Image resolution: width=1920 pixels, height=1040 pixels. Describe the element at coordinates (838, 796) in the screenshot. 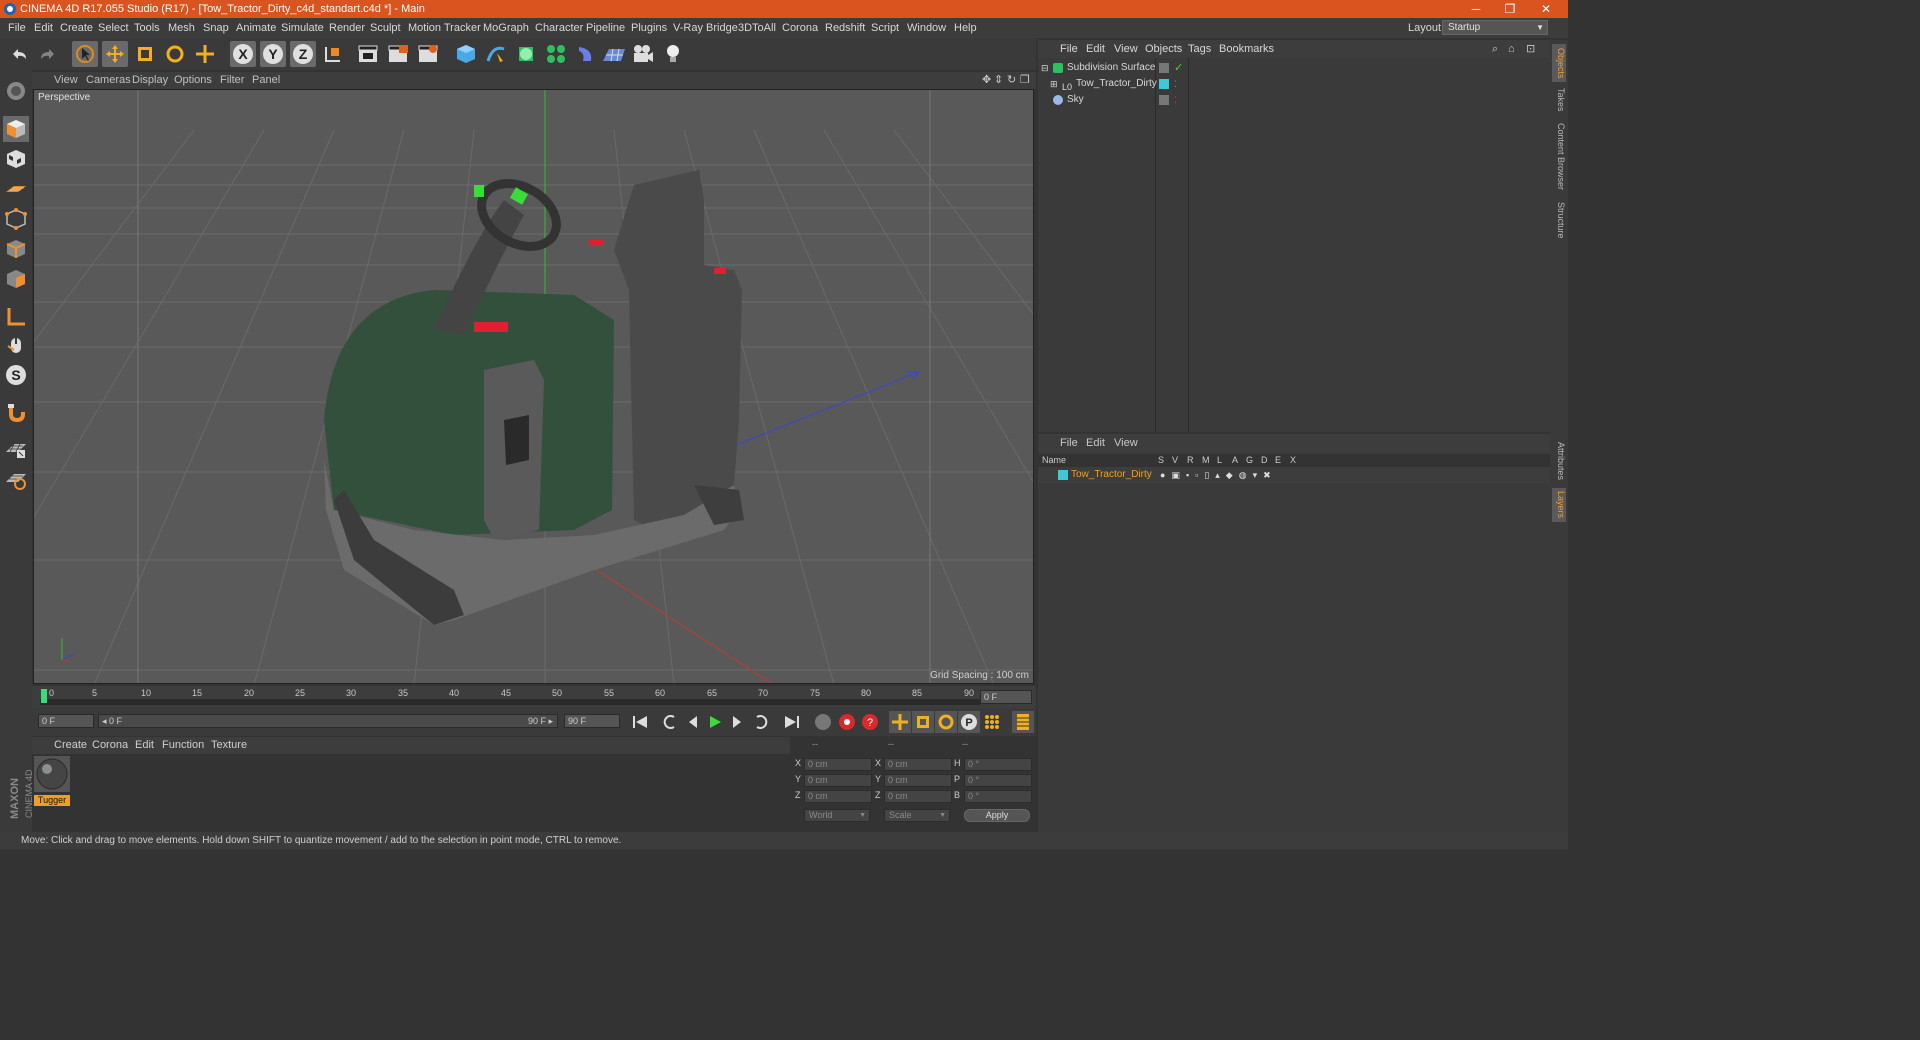

I see `position-z-field: 0 cm` at that location.